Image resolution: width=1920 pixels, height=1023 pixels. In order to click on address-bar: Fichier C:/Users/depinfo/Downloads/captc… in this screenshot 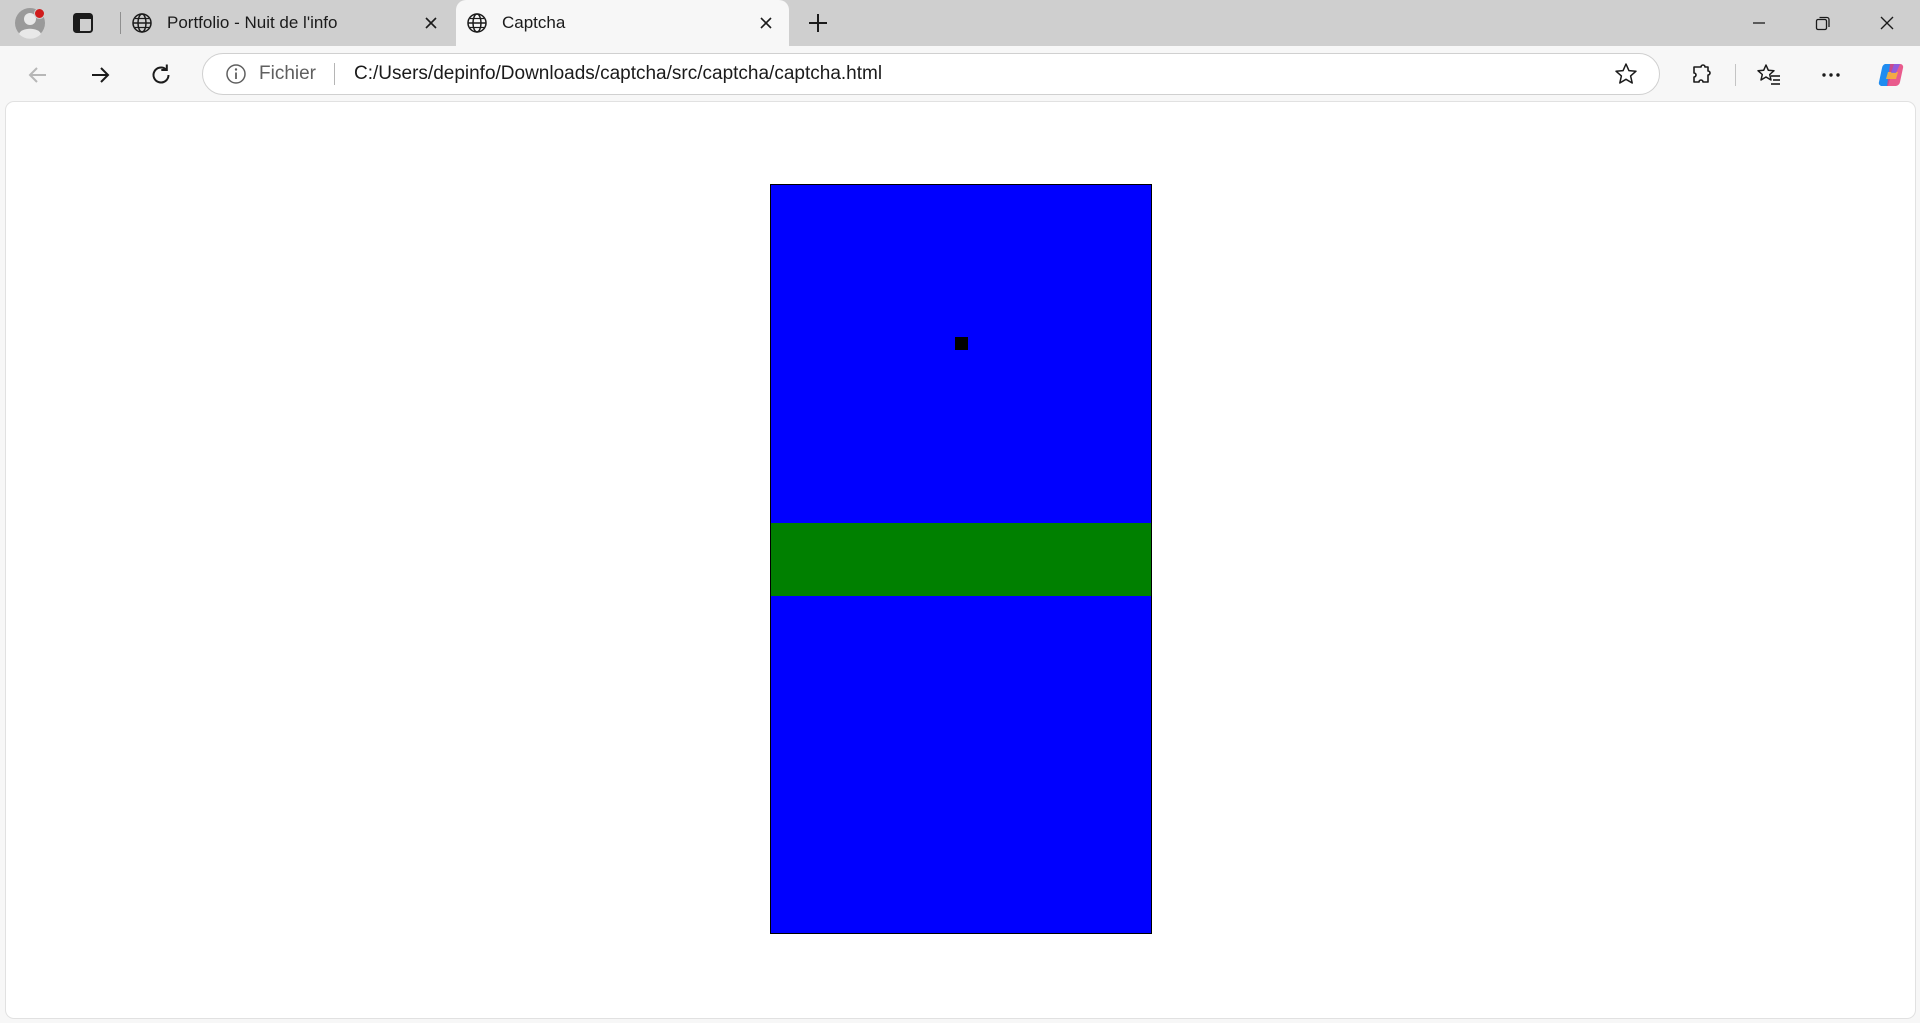, I will do `click(931, 74)`.